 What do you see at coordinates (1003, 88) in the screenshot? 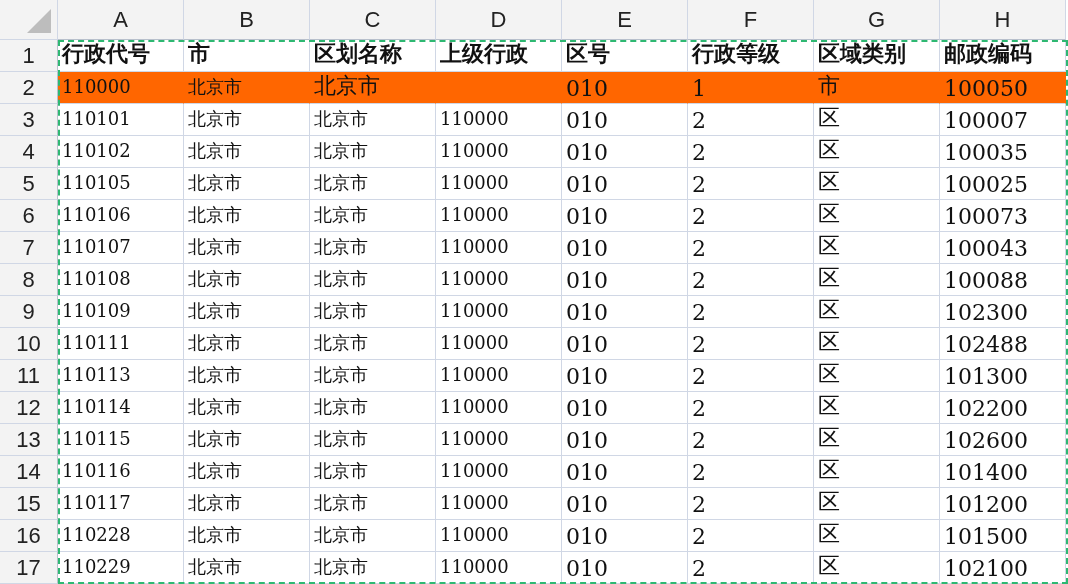
I see `table-cell: 100050` at bounding box center [1003, 88].